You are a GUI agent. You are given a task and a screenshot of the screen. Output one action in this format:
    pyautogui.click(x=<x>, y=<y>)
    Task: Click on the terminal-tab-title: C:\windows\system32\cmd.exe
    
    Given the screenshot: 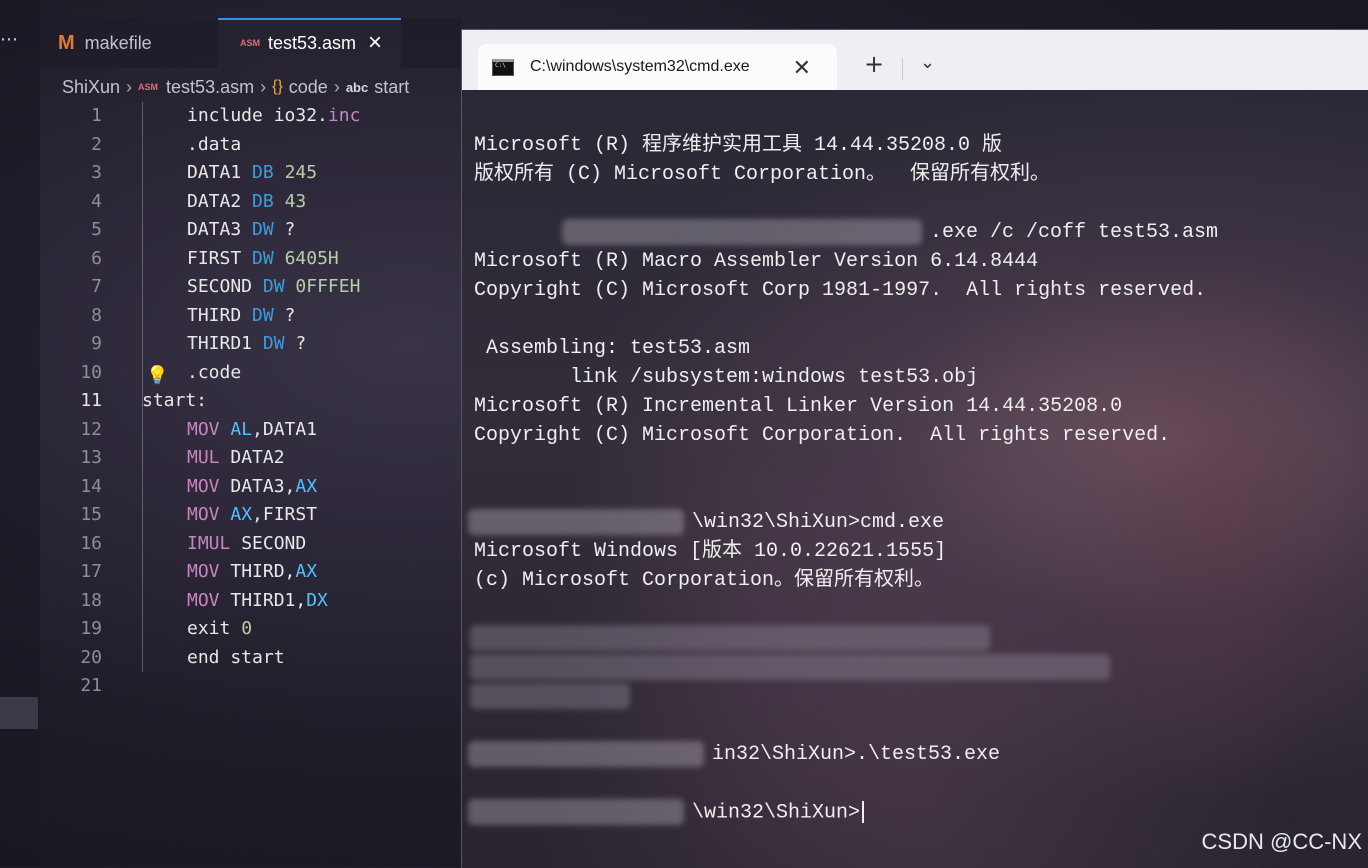 What is the action you would take?
    pyautogui.click(x=640, y=66)
    